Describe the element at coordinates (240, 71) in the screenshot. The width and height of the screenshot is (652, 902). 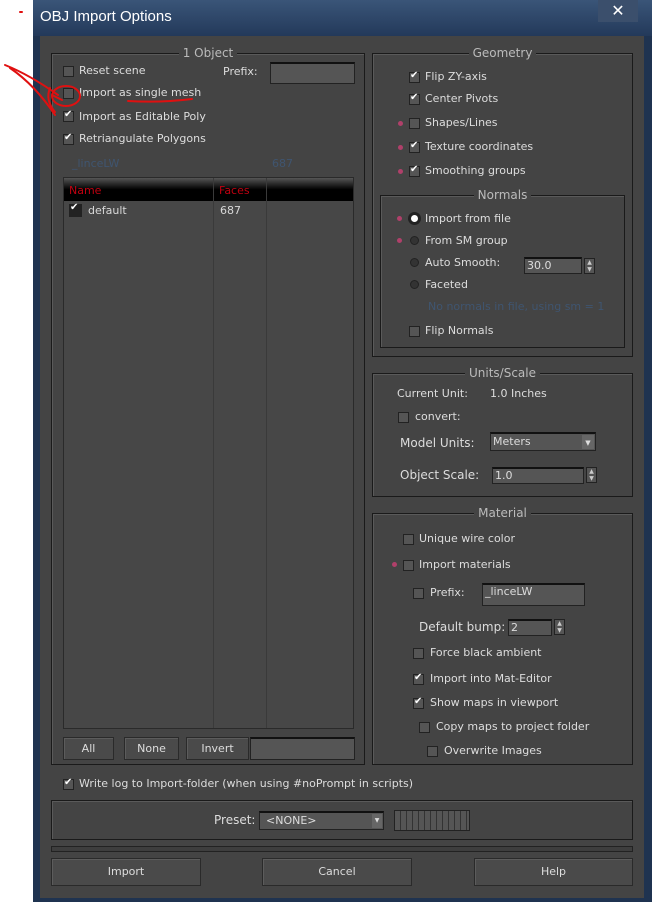
I see `prefix-label: Prefix:` at that location.